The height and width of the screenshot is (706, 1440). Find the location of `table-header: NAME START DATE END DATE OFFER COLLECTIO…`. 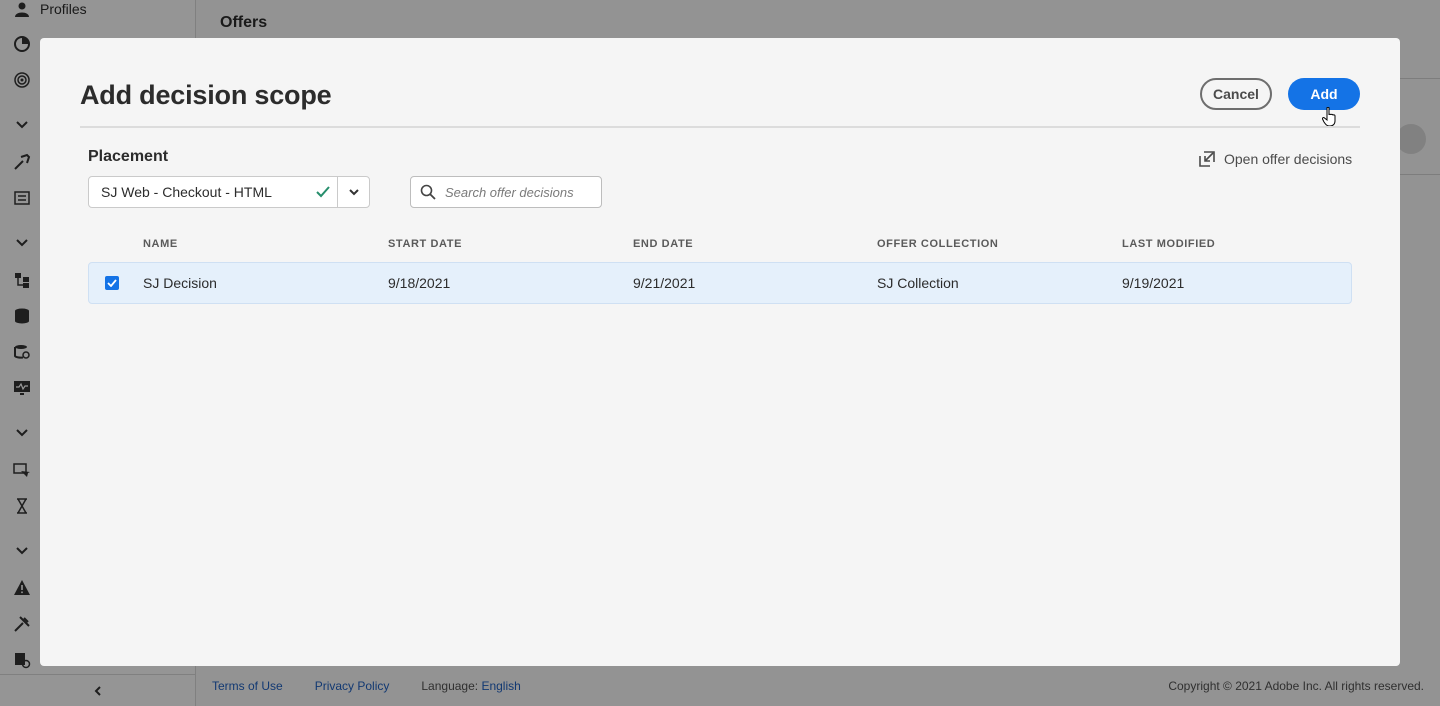

table-header: NAME START DATE END DATE OFFER COLLECTIO… is located at coordinates (720, 246).